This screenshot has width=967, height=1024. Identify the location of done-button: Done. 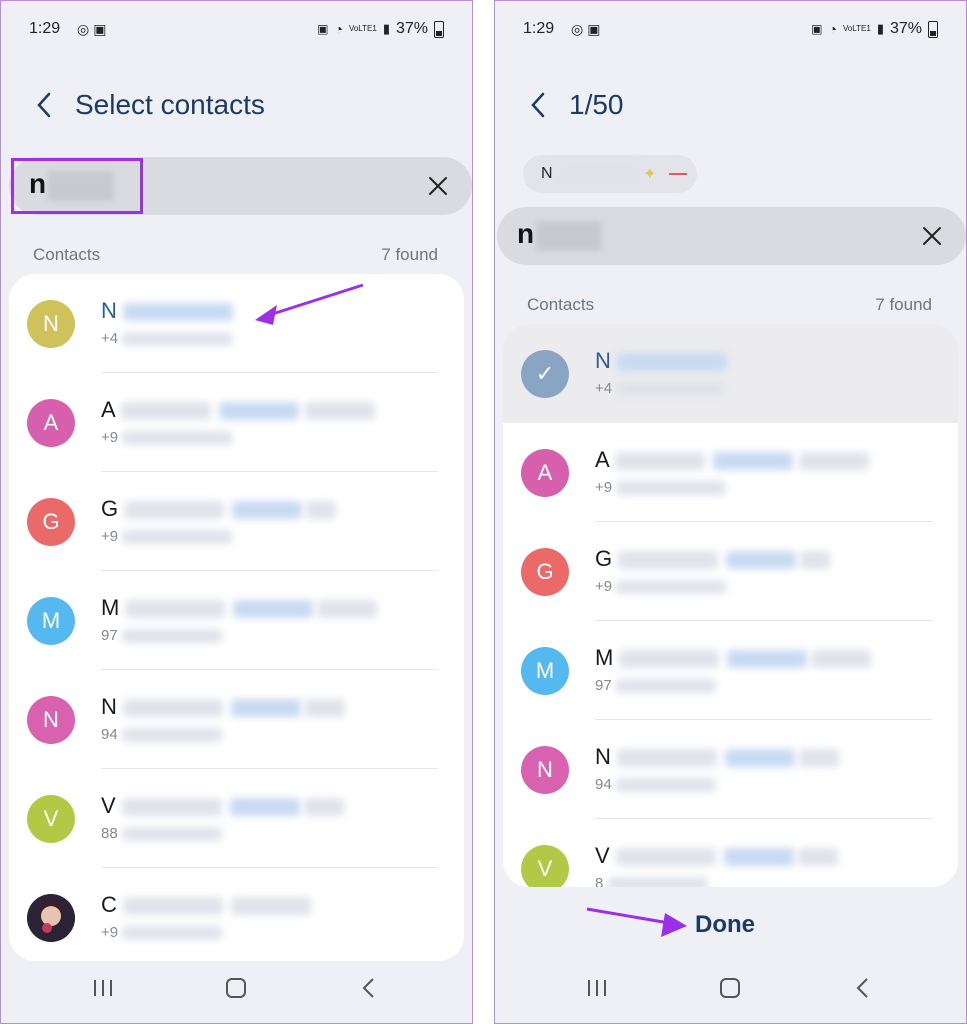
(725, 925).